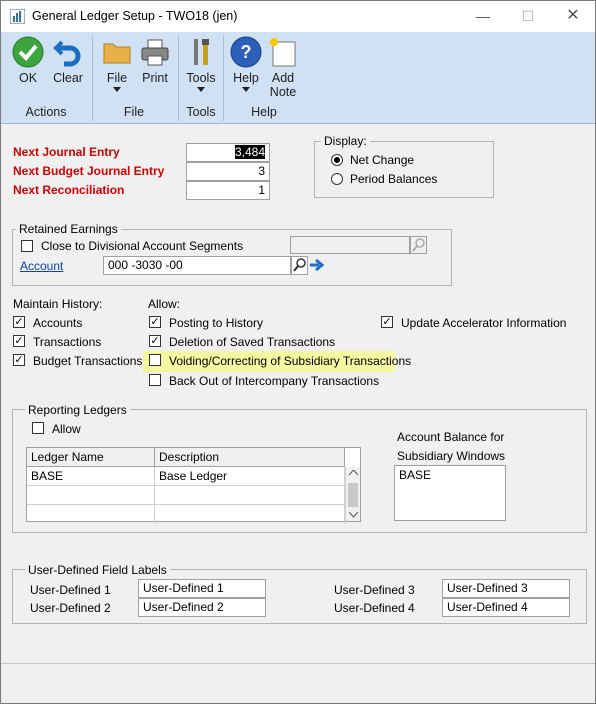 This screenshot has width=596, height=704. I want to click on description-cell: Base Ledger, so click(250, 476).